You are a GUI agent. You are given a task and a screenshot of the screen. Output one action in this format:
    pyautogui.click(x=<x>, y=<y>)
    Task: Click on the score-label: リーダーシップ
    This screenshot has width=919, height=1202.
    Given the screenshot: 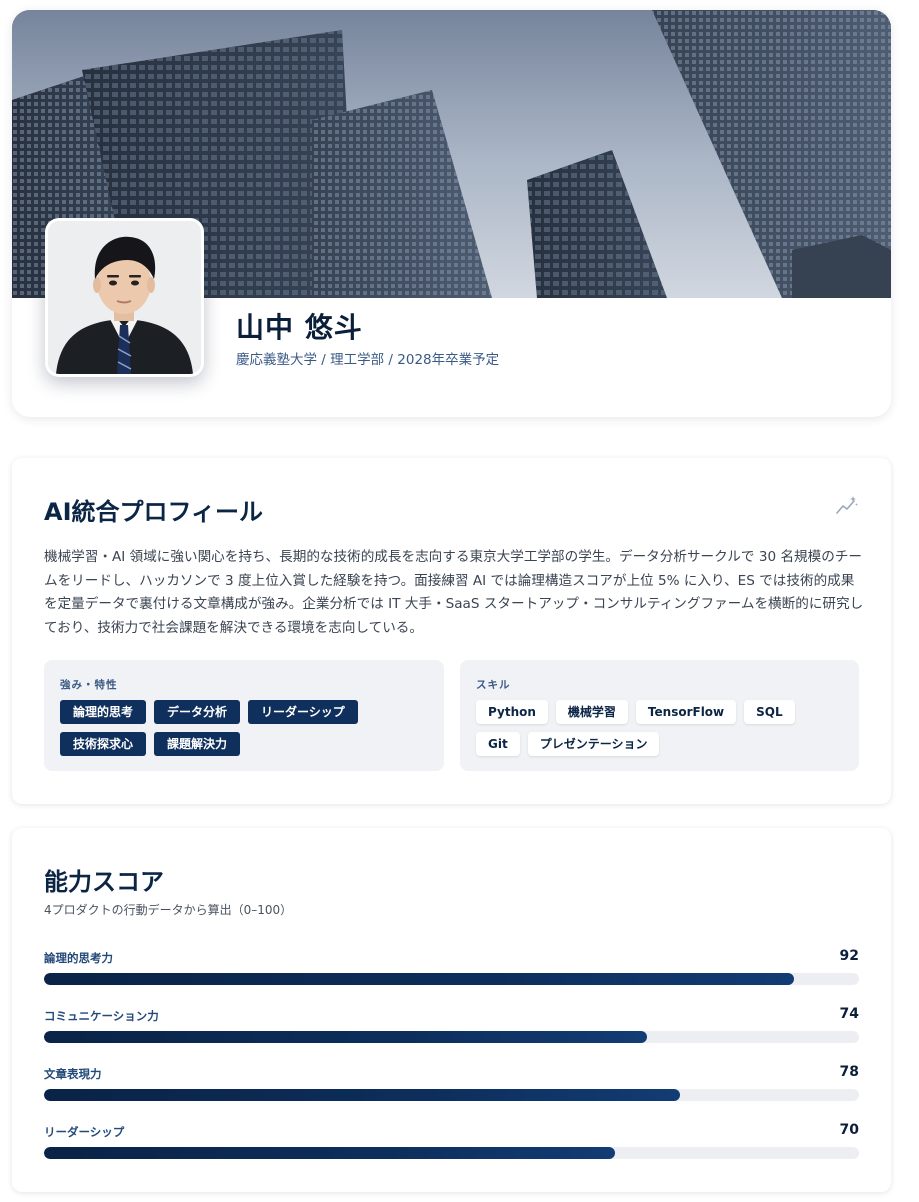 What is the action you would take?
    pyautogui.click(x=84, y=1132)
    